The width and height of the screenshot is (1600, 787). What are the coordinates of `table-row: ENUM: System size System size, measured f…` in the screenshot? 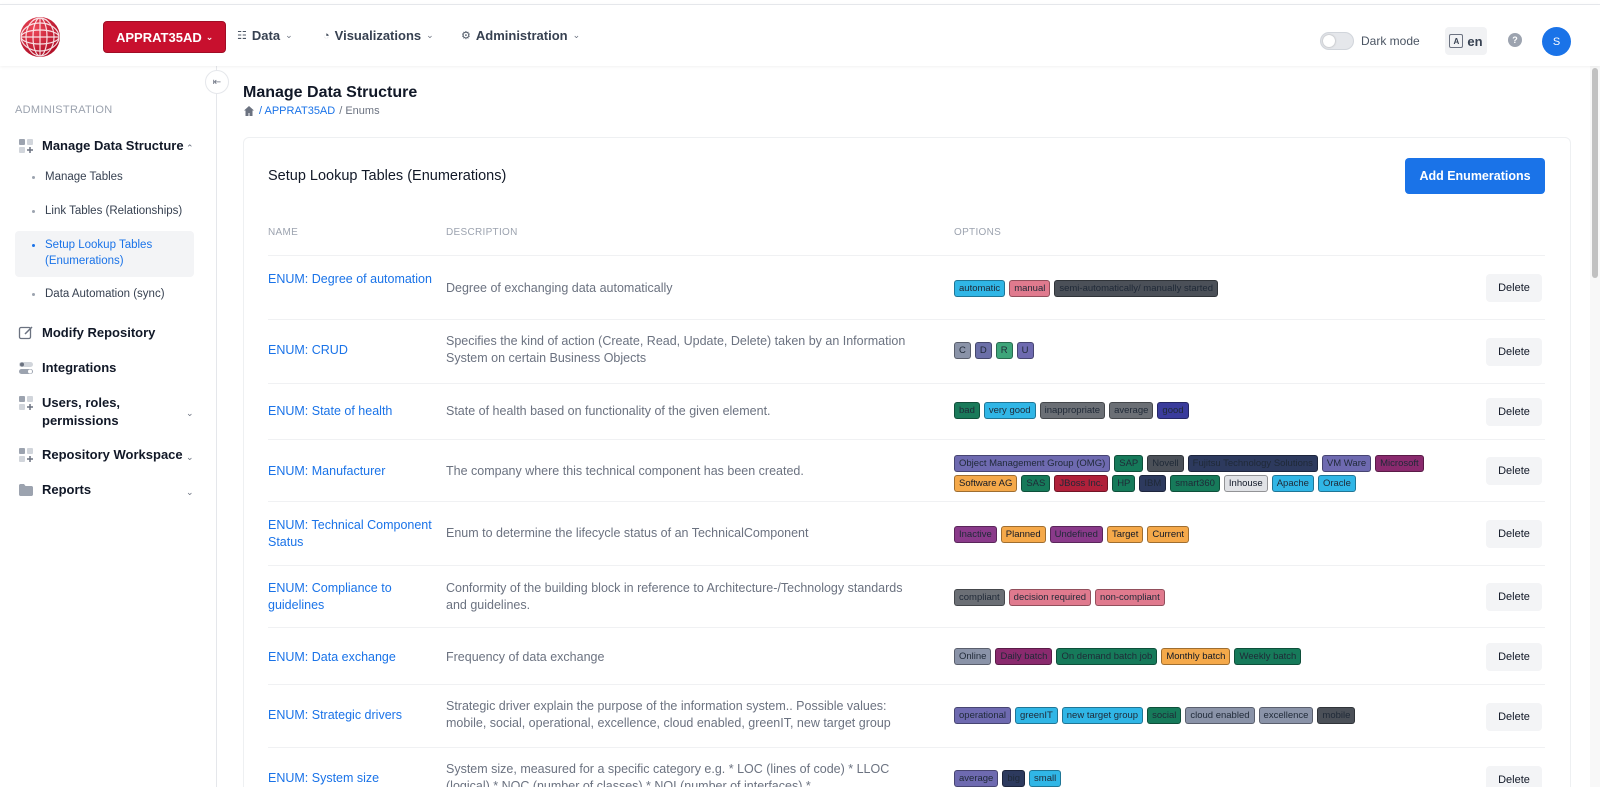 It's located at (906, 767).